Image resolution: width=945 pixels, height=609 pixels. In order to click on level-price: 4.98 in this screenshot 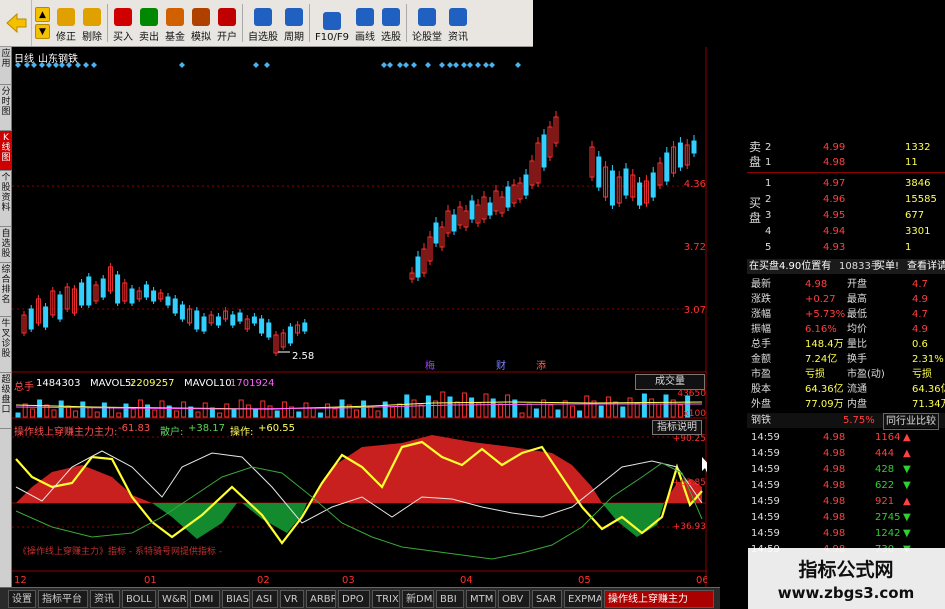, I will do `click(834, 162)`.